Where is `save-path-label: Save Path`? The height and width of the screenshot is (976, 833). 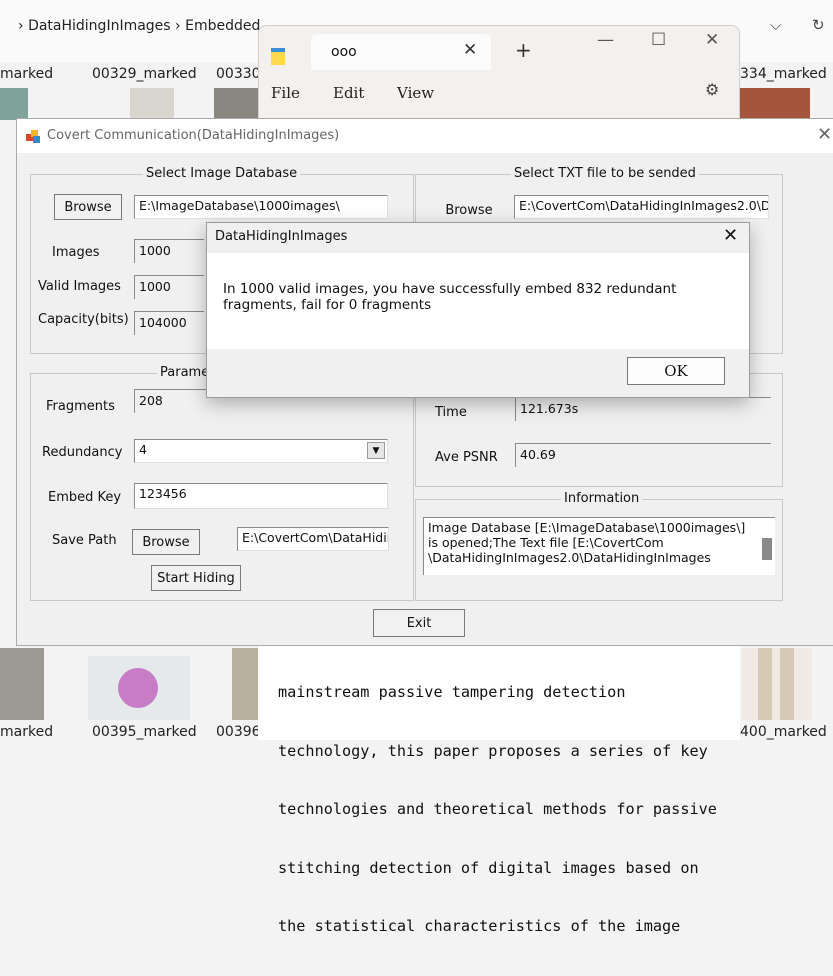 save-path-label: Save Path is located at coordinates (84, 540).